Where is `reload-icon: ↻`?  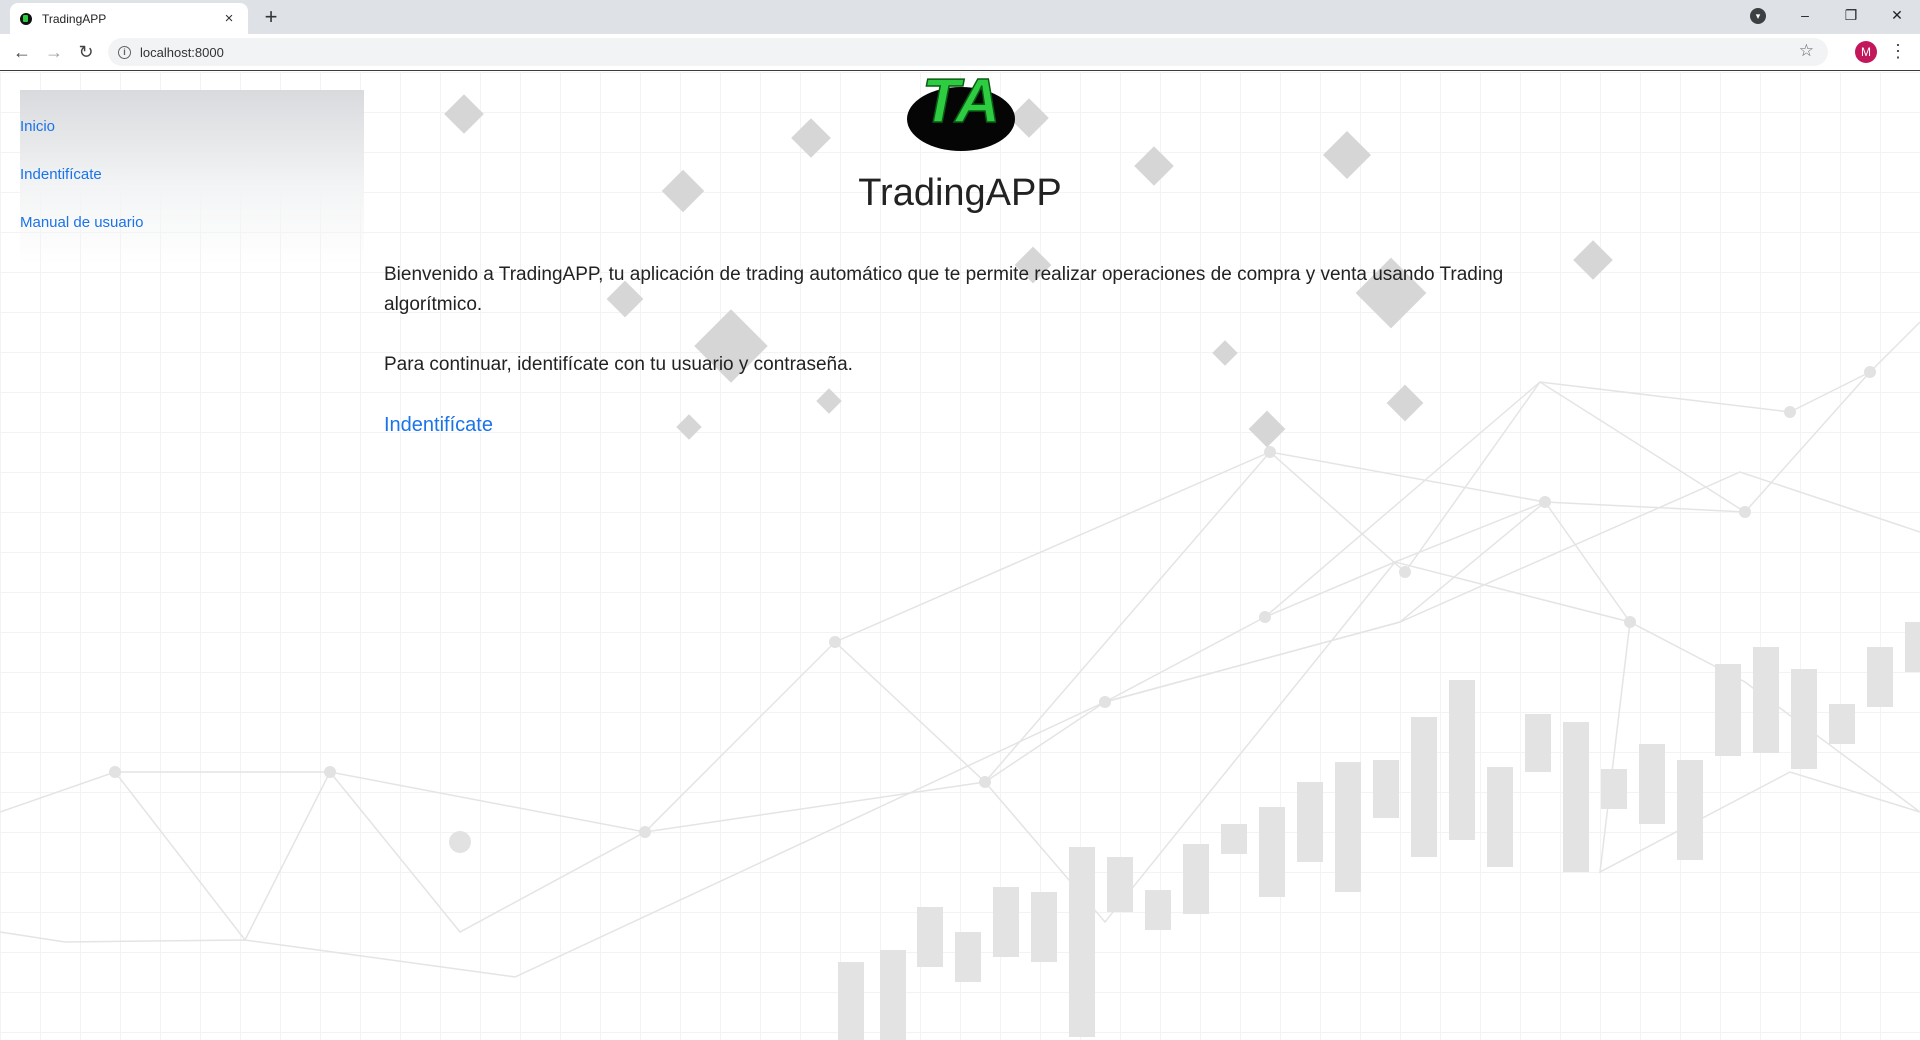 reload-icon: ↻ is located at coordinates (86, 53).